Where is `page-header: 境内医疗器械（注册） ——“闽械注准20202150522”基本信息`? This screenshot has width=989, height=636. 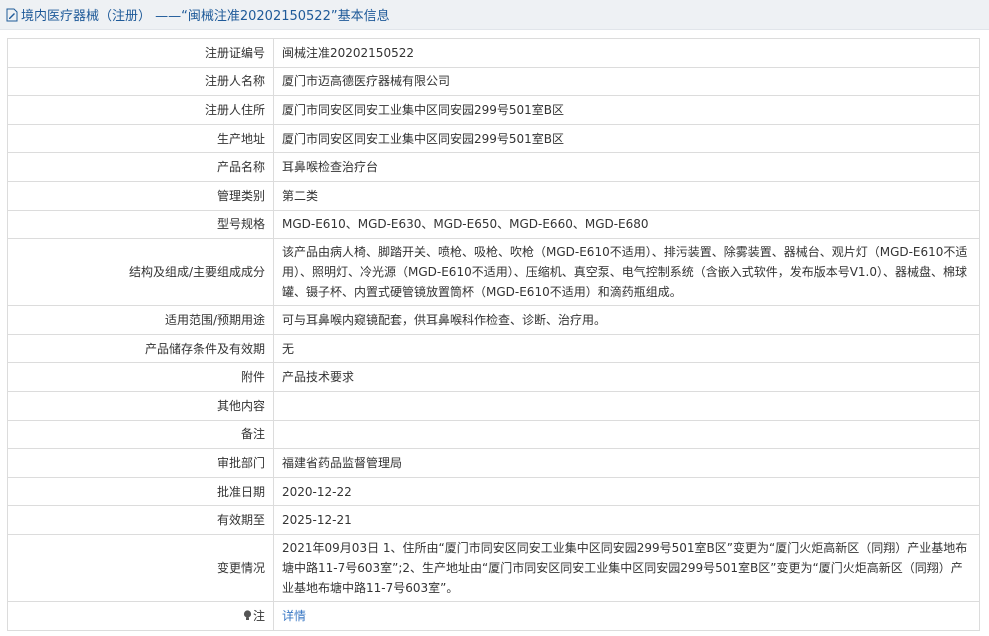 page-header: 境内医疗器械（注册） ——“闽械注准20202150522”基本信息 is located at coordinates (494, 15).